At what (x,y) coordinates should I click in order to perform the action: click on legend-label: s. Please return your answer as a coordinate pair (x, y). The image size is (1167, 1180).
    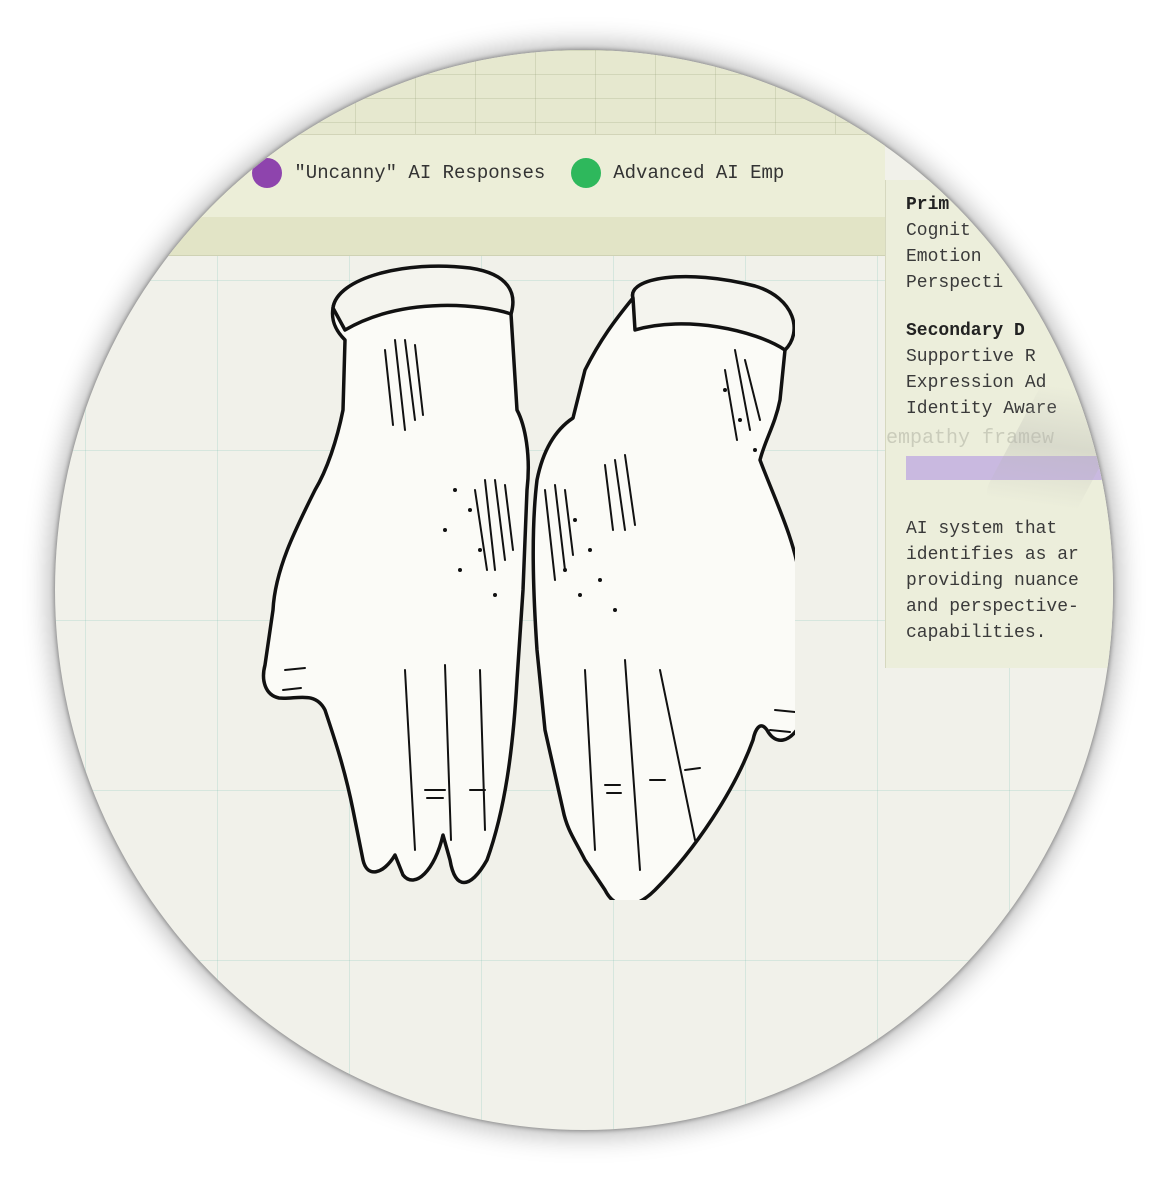
    Looking at the image, I should click on (221, 173).